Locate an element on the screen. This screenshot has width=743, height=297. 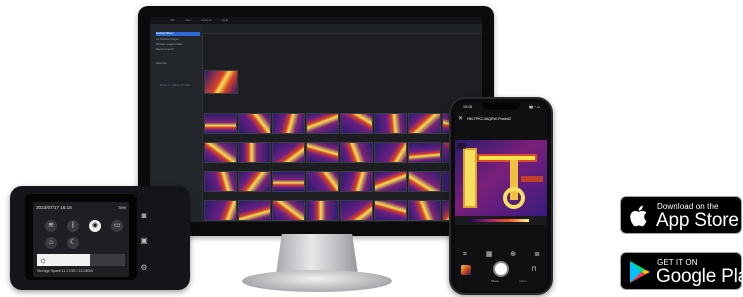
phone-app-title: HM-TPK2-3AQEW-Pocket2 is located at coordinates (489, 119).